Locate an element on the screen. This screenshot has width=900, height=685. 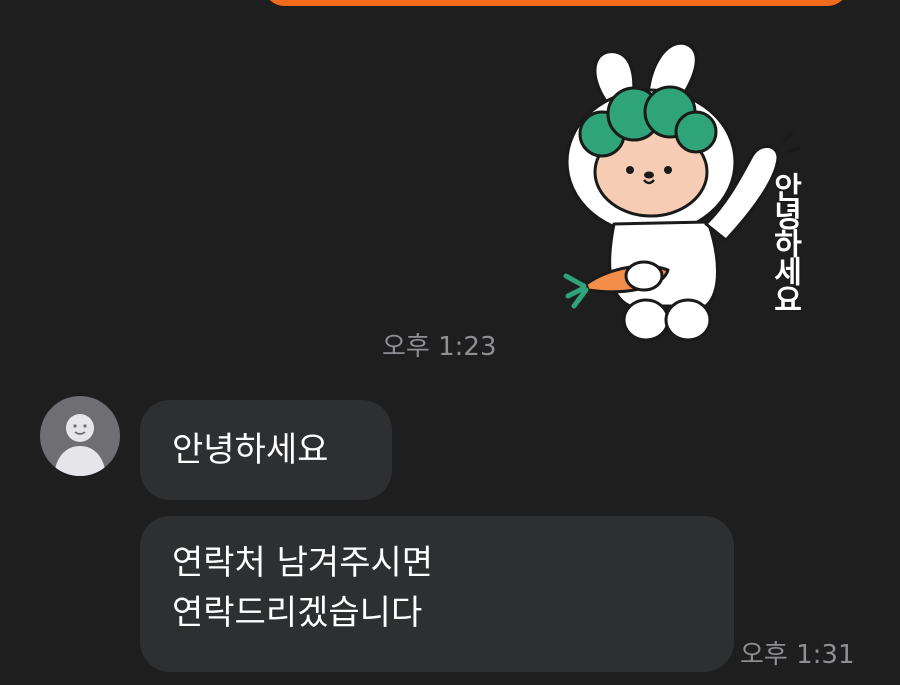
message-timestamp: 오후 1:31 is located at coordinates (797, 655).